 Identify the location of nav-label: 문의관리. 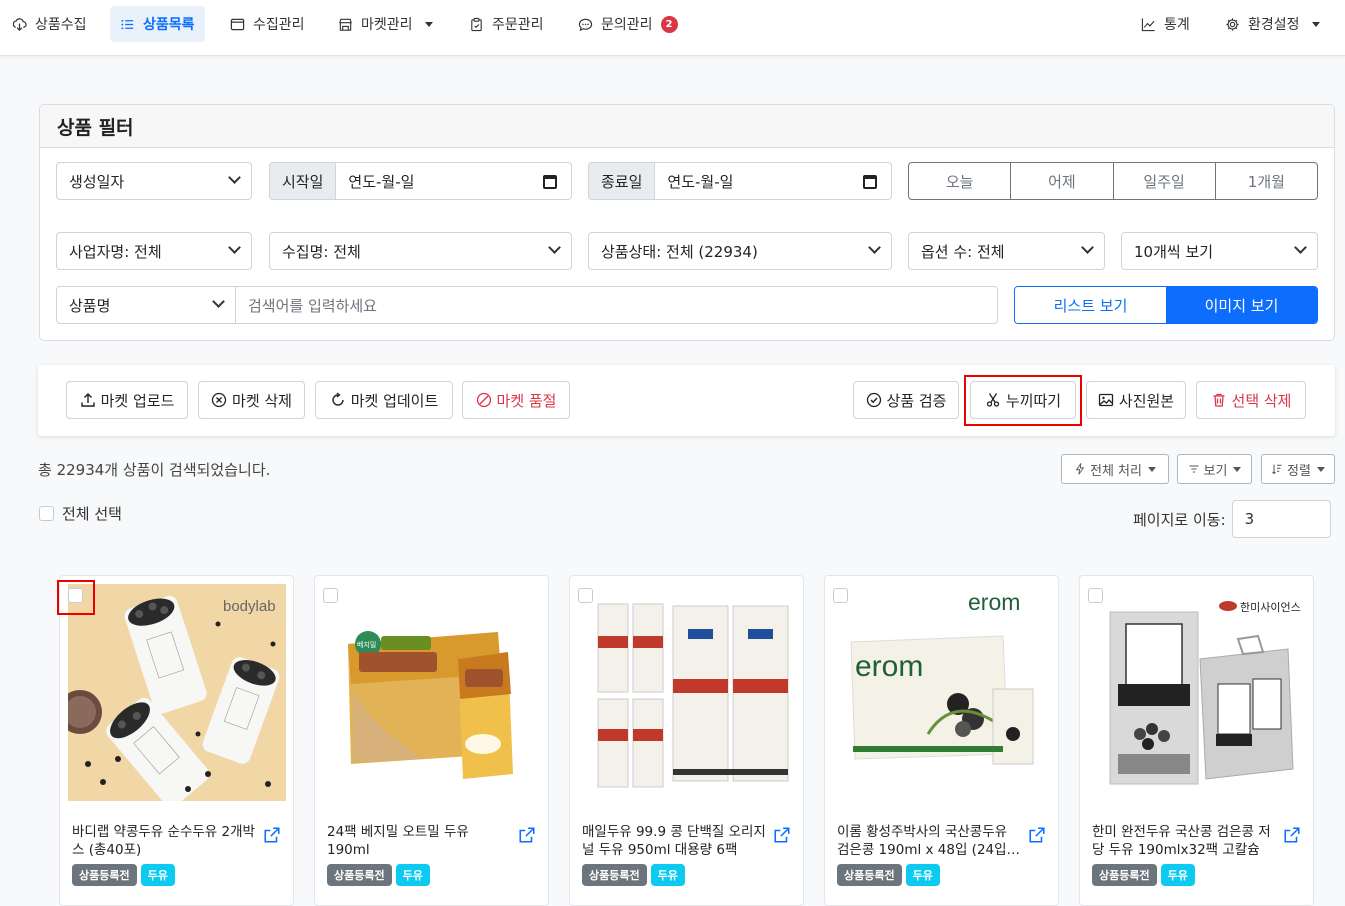
(627, 25).